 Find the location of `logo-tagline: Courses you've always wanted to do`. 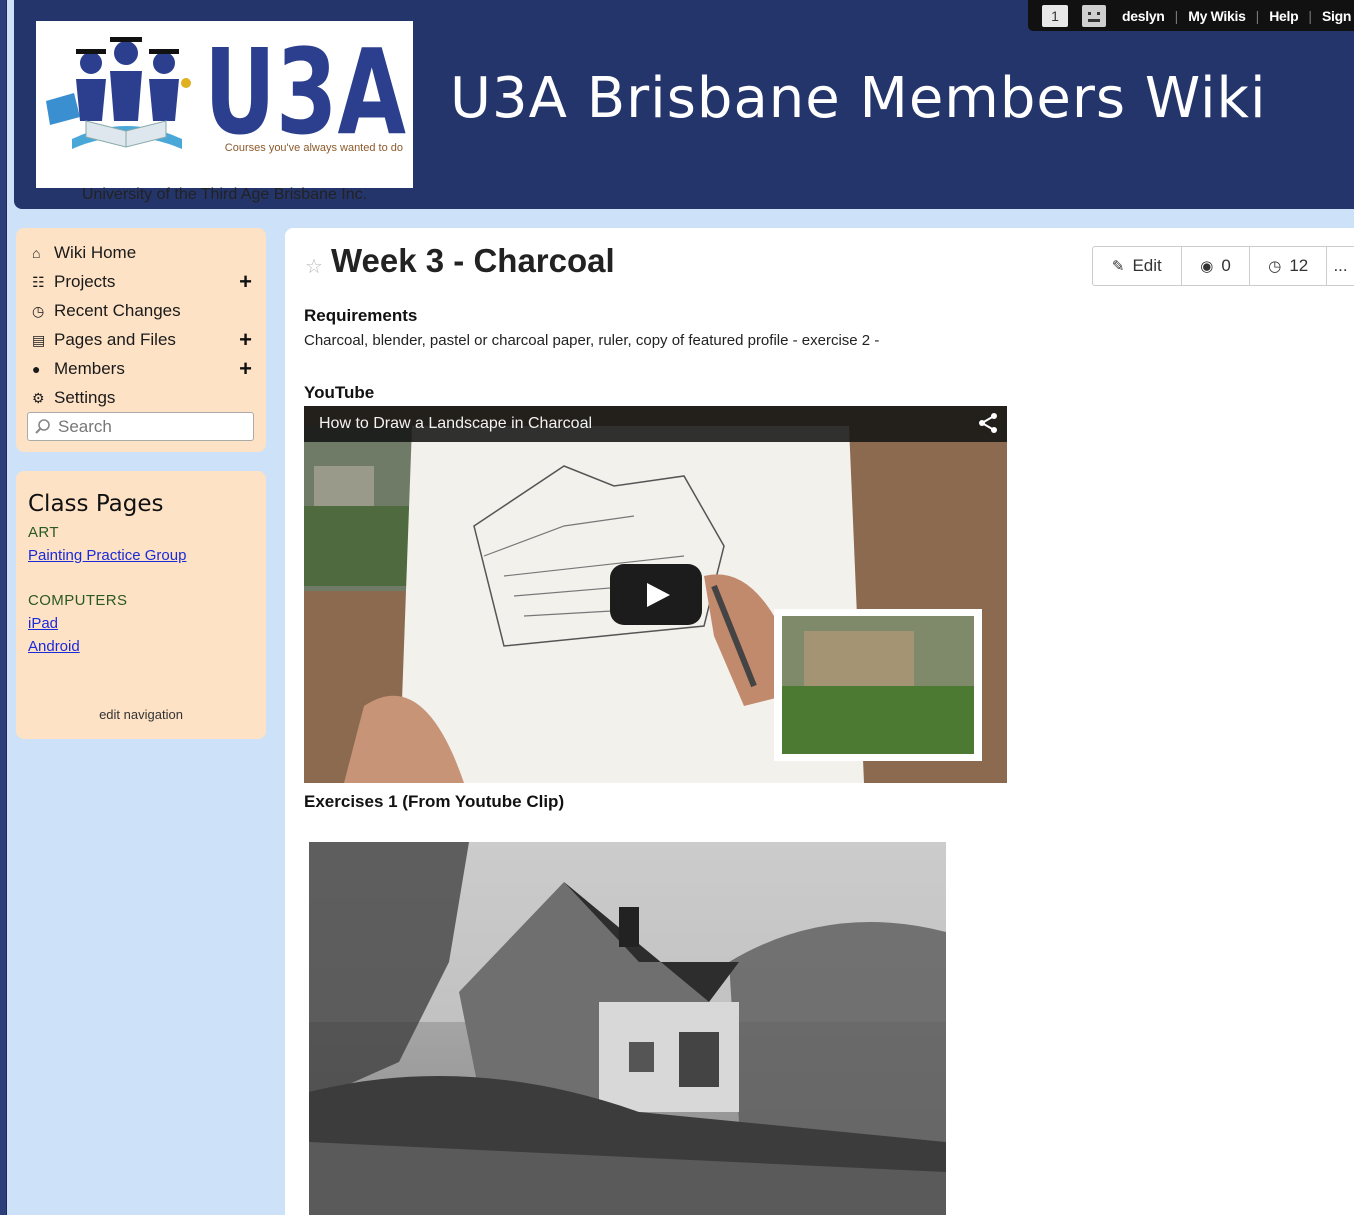

logo-tagline: Courses you've always wanted to do is located at coordinates (313, 148).